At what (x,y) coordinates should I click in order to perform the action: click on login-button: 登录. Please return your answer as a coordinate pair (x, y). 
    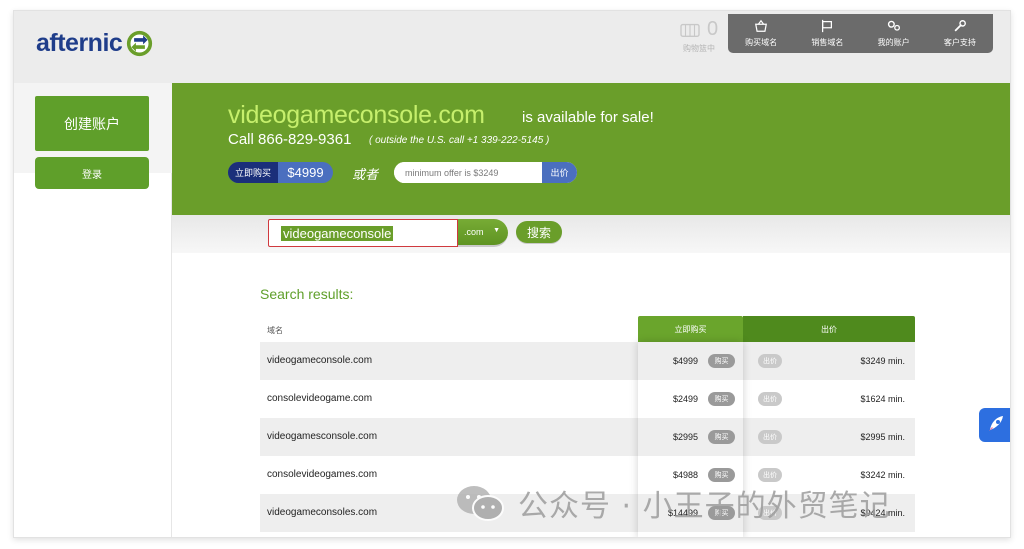
    Looking at the image, I should click on (92, 173).